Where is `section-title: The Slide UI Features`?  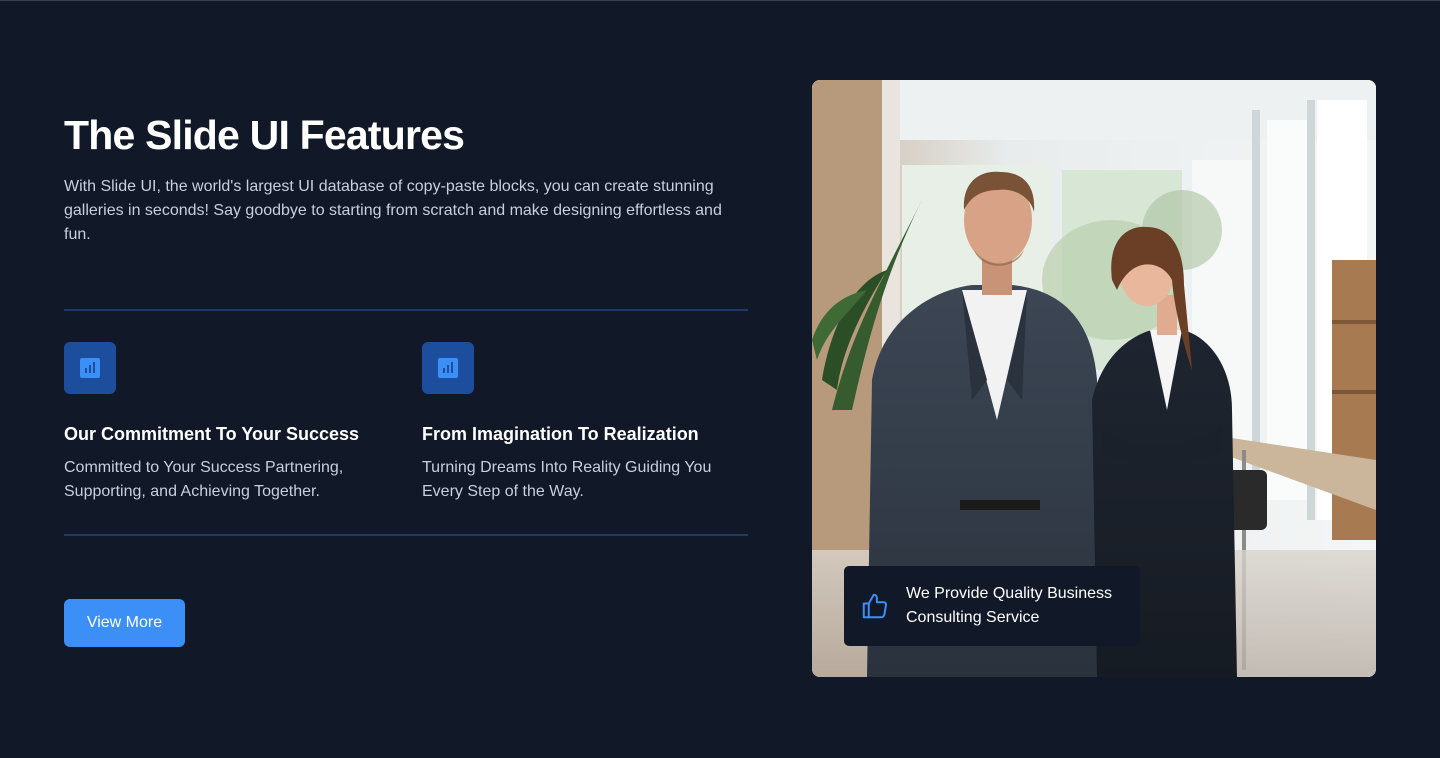
section-title: The Slide UI Features is located at coordinates (264, 135).